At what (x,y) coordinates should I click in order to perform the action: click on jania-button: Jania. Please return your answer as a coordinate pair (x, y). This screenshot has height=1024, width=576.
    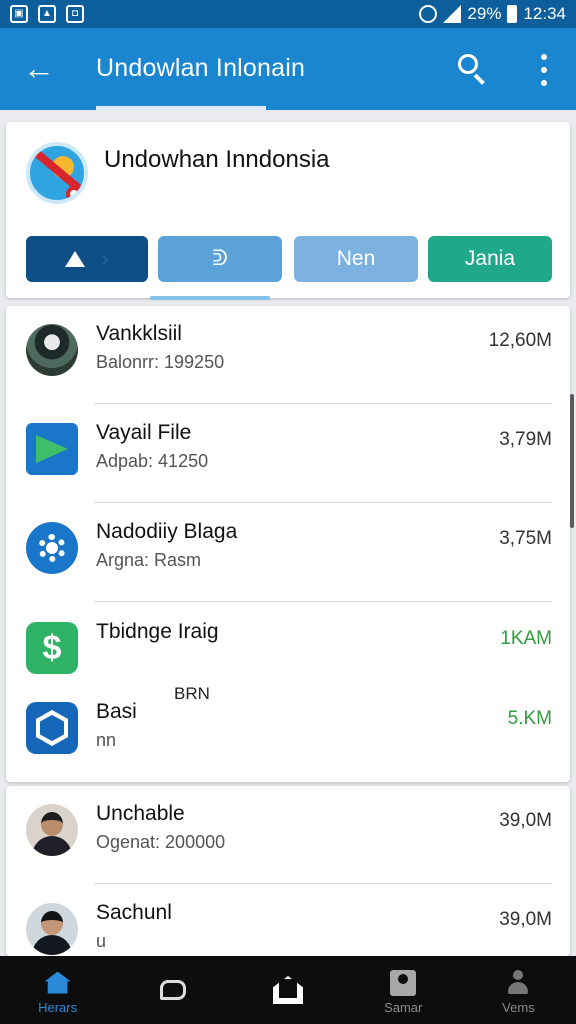
    Looking at the image, I should click on (490, 259).